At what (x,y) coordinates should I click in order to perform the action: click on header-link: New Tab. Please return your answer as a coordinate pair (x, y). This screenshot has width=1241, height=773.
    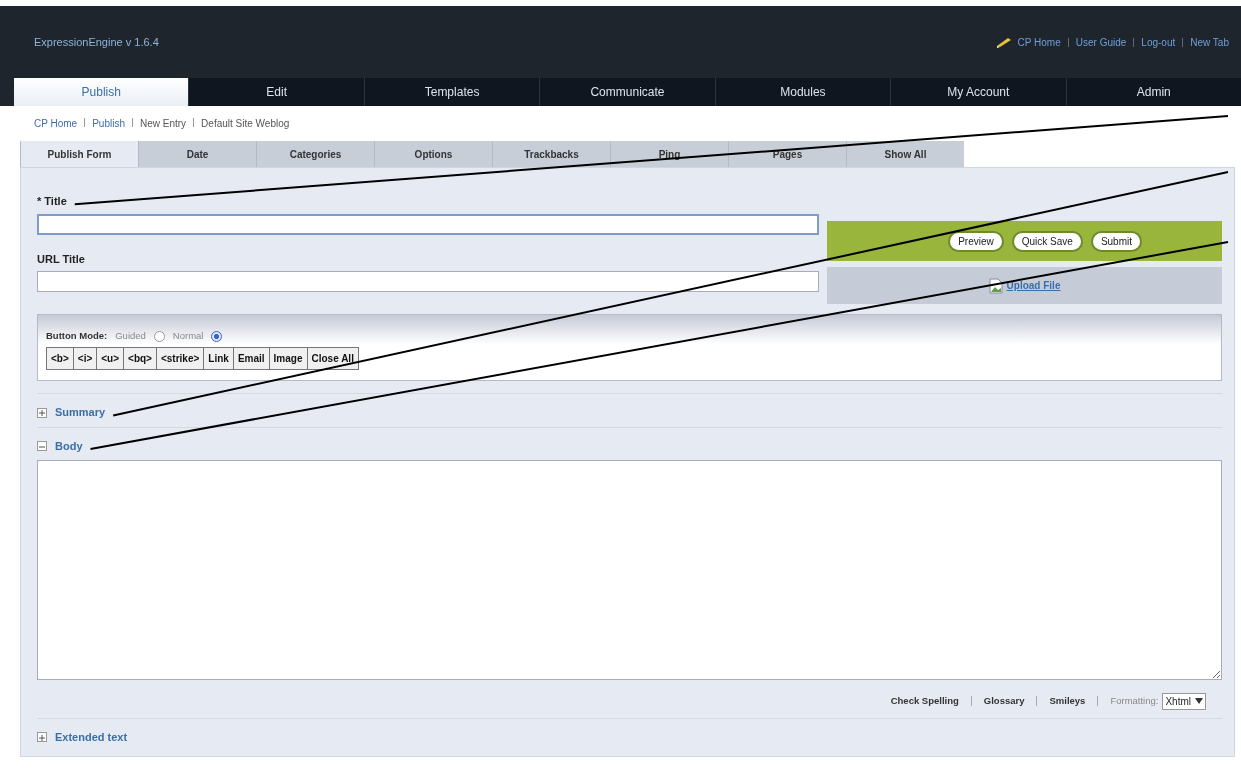
    Looking at the image, I should click on (1209, 42).